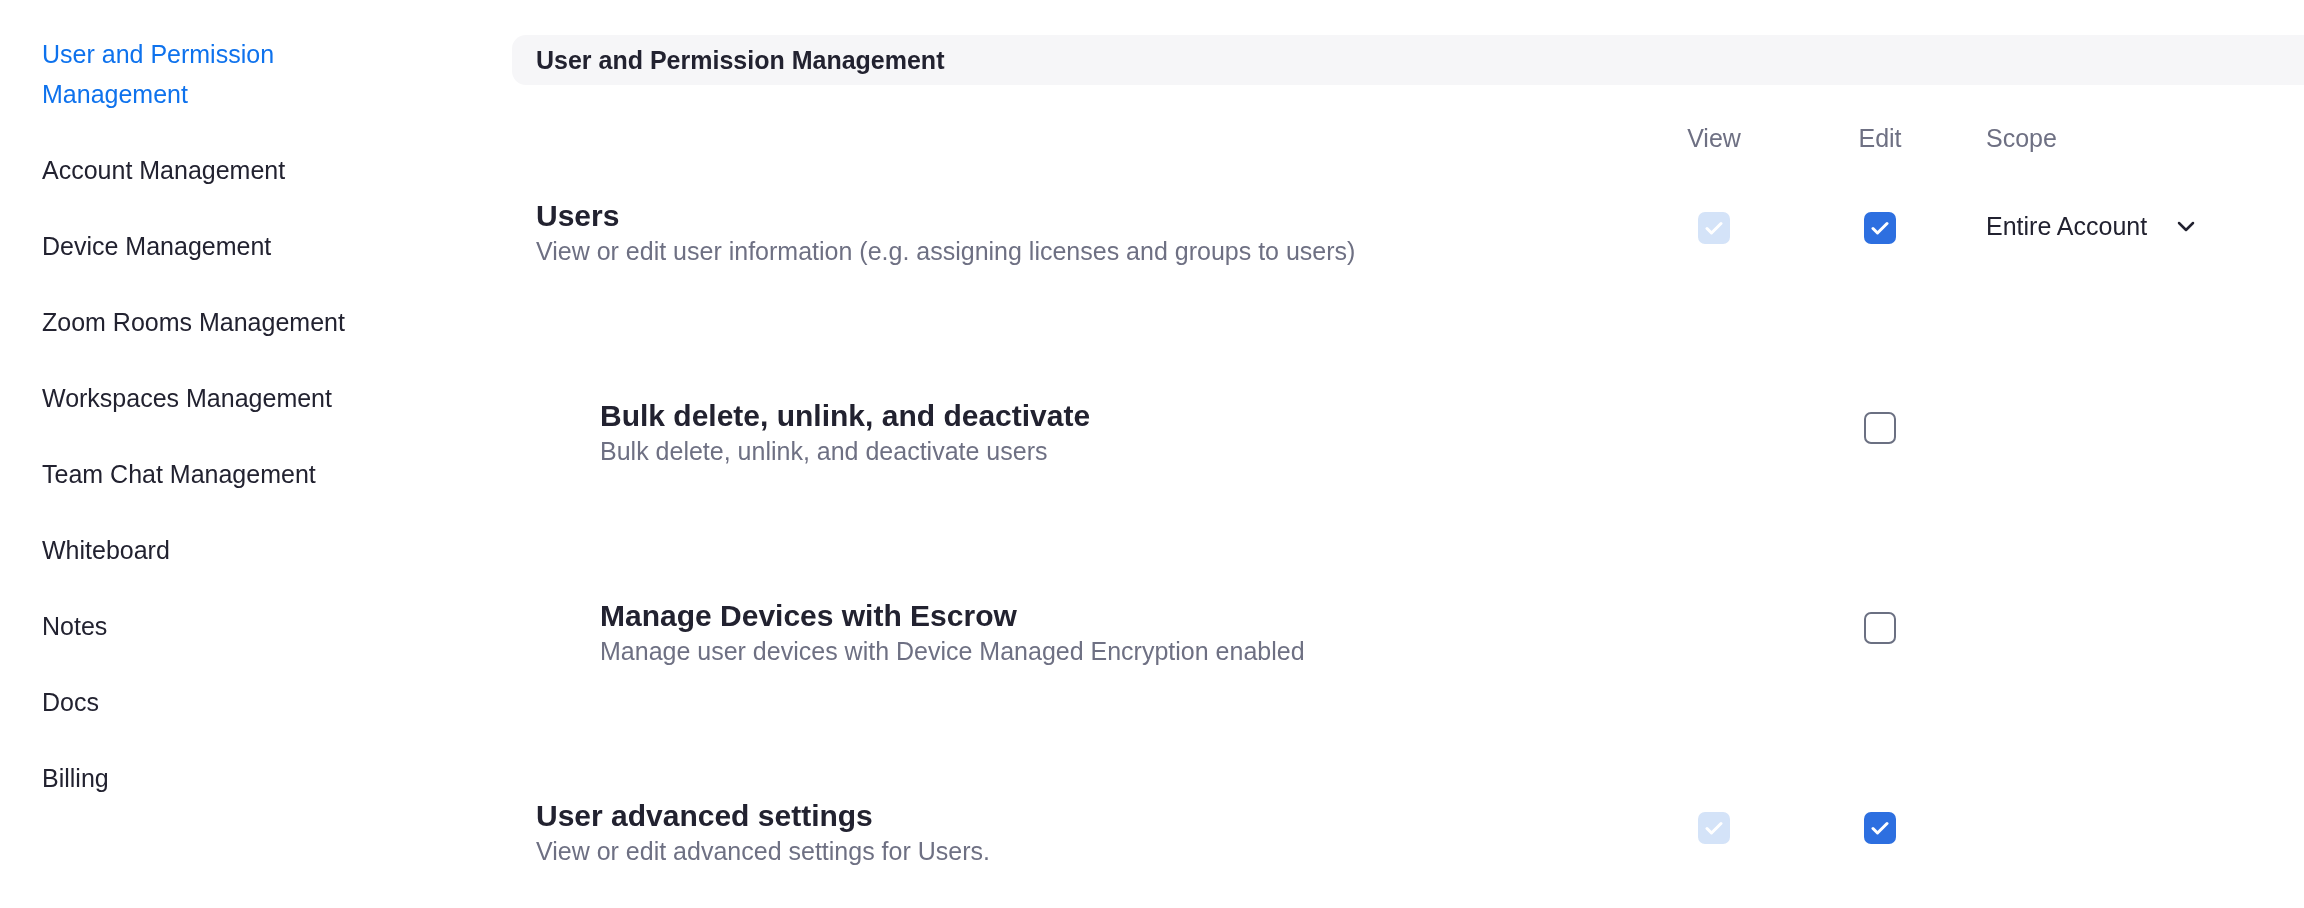 The width and height of the screenshot is (2304, 908). I want to click on column-header: Edit, so click(1880, 138).